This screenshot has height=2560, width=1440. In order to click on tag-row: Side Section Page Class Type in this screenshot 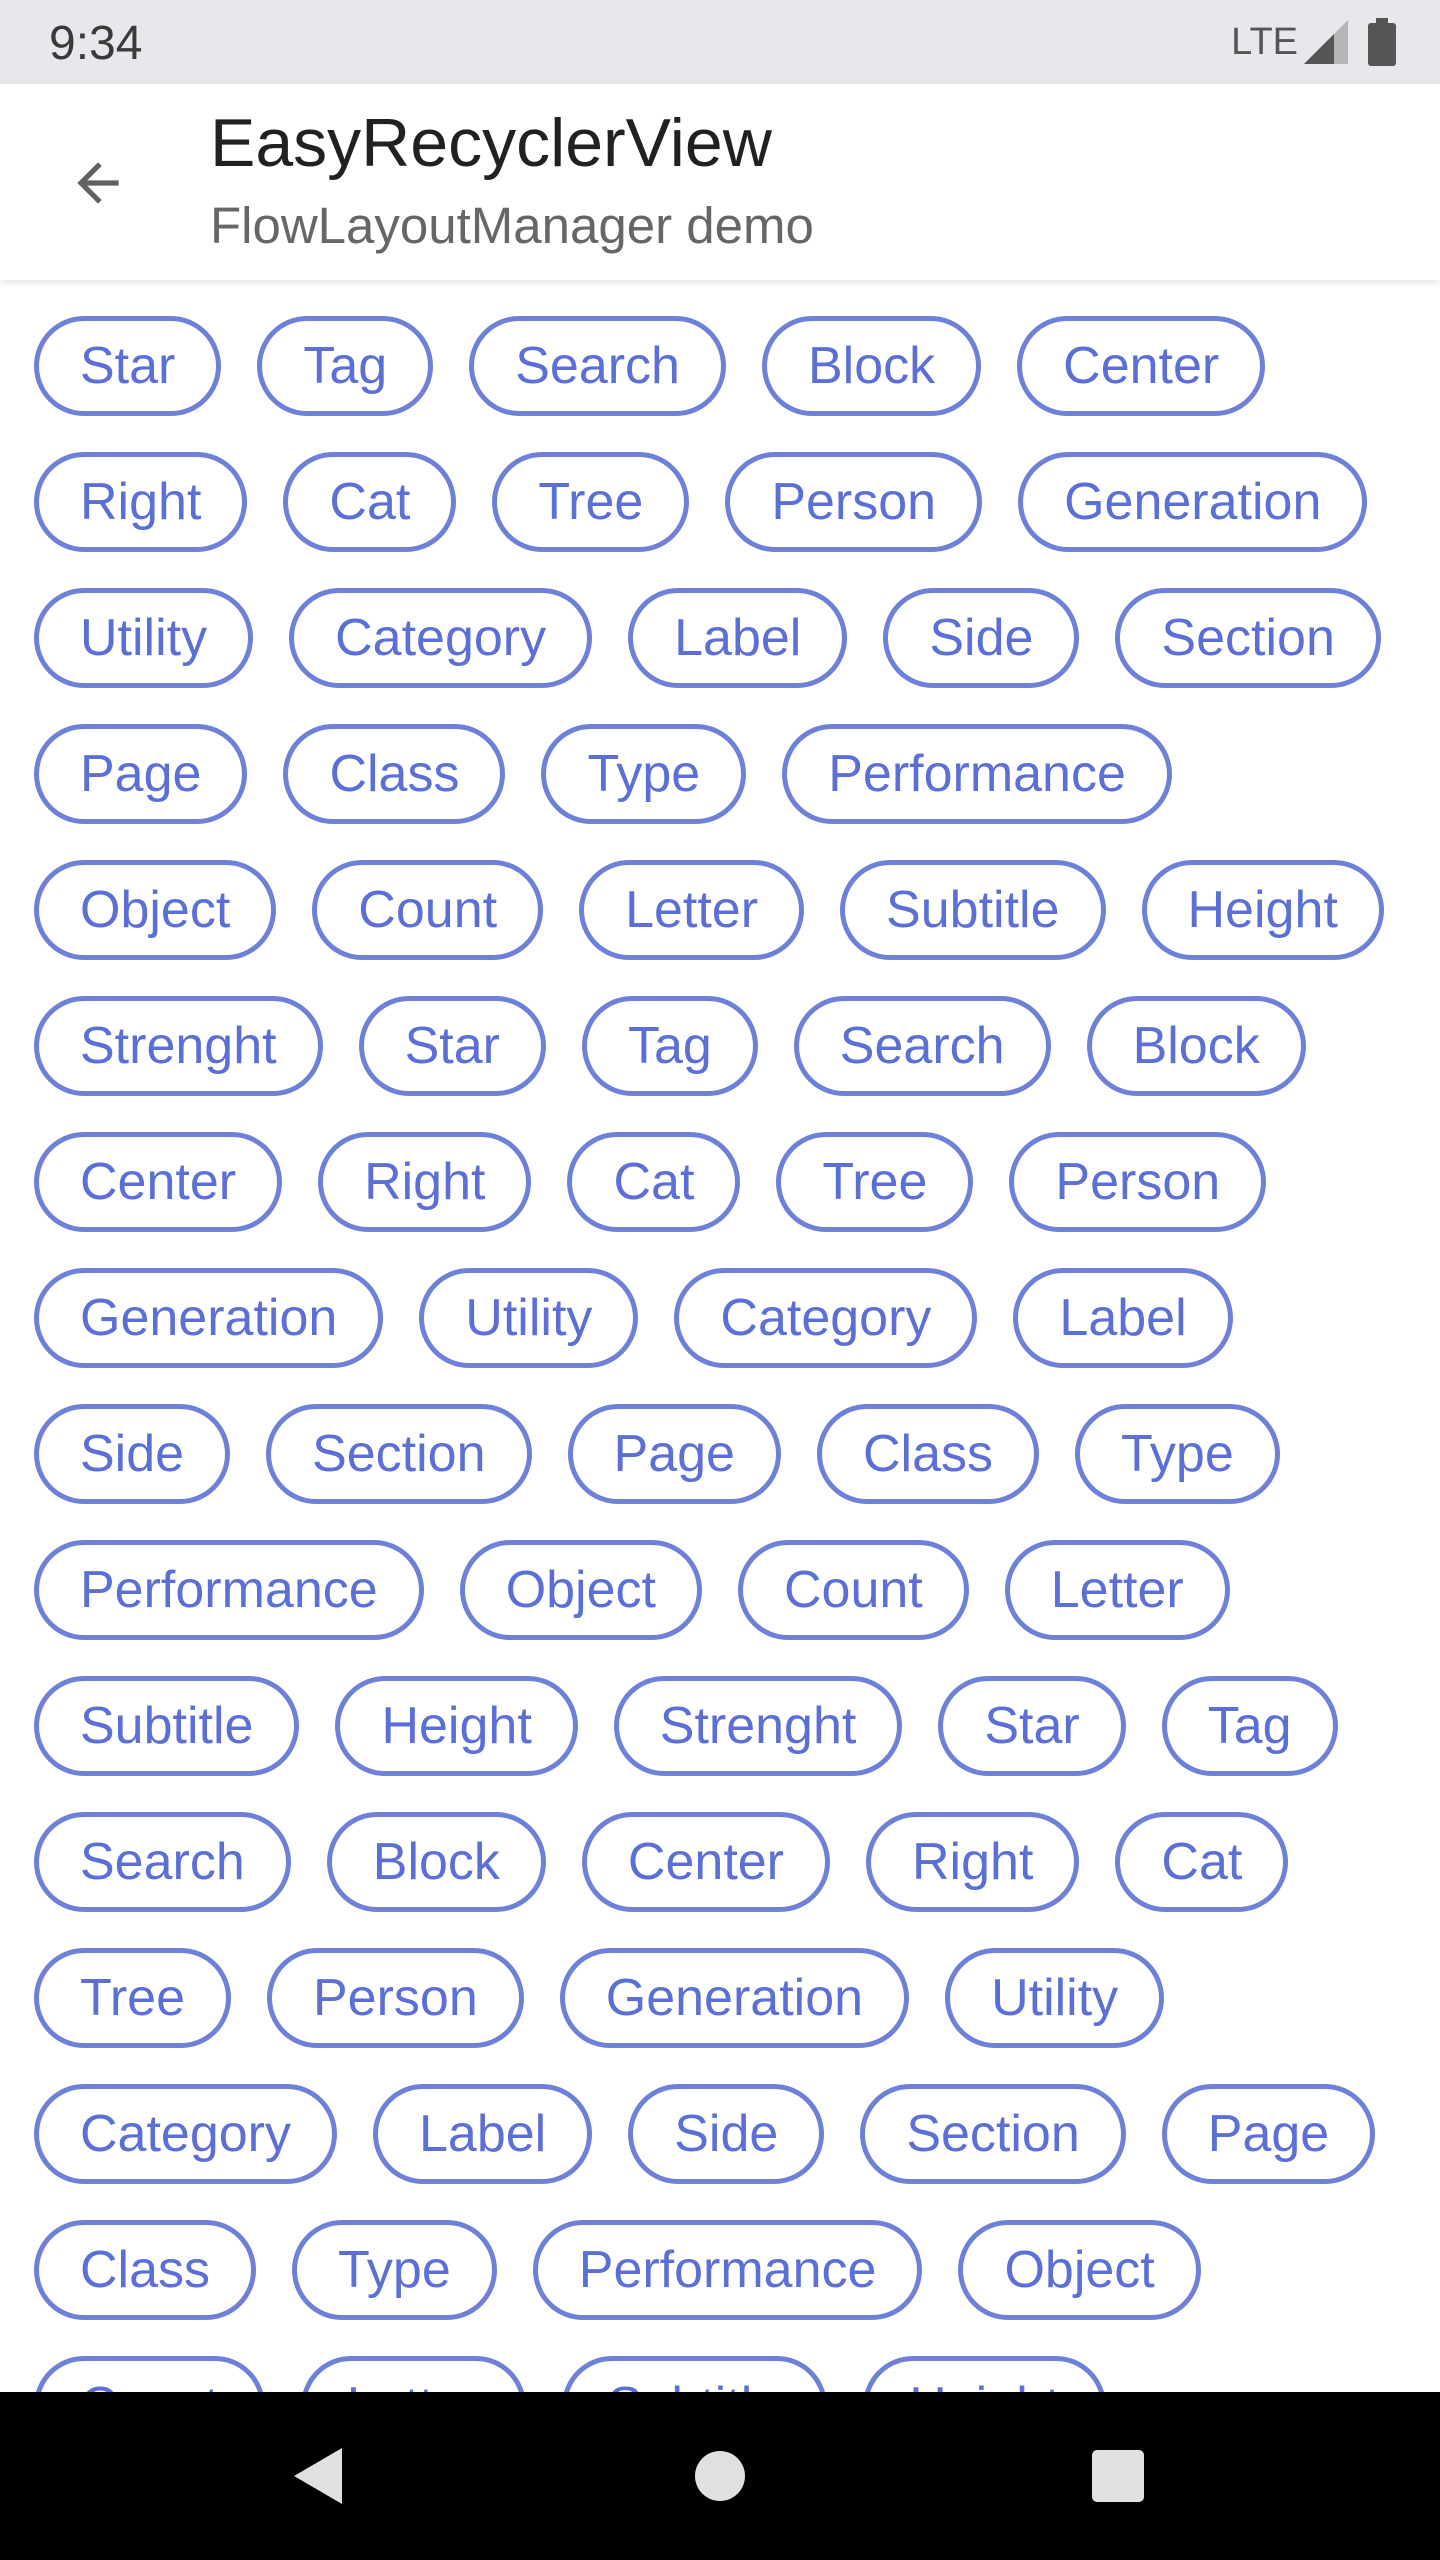, I will do `click(737, 1472)`.